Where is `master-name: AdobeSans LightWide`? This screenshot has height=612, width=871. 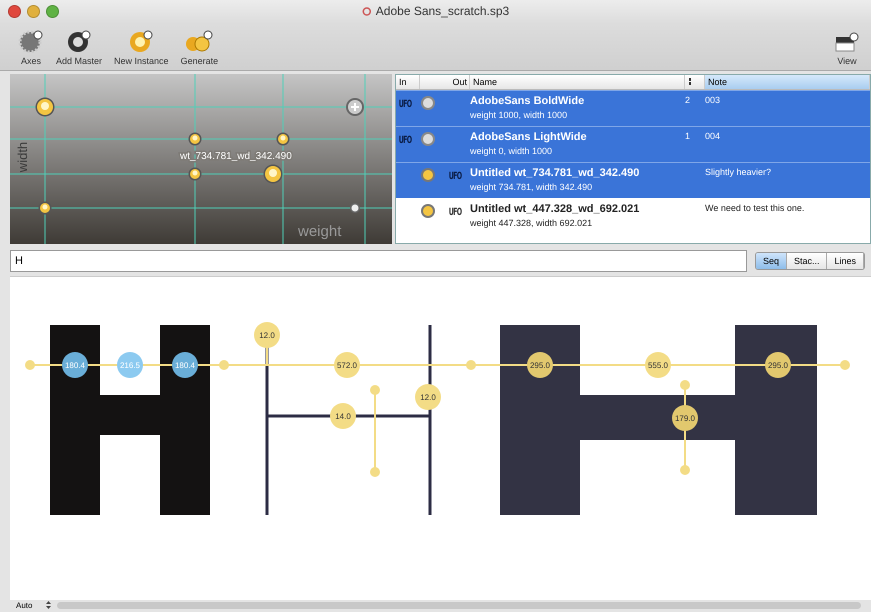 master-name: AdobeSans LightWide is located at coordinates (529, 136).